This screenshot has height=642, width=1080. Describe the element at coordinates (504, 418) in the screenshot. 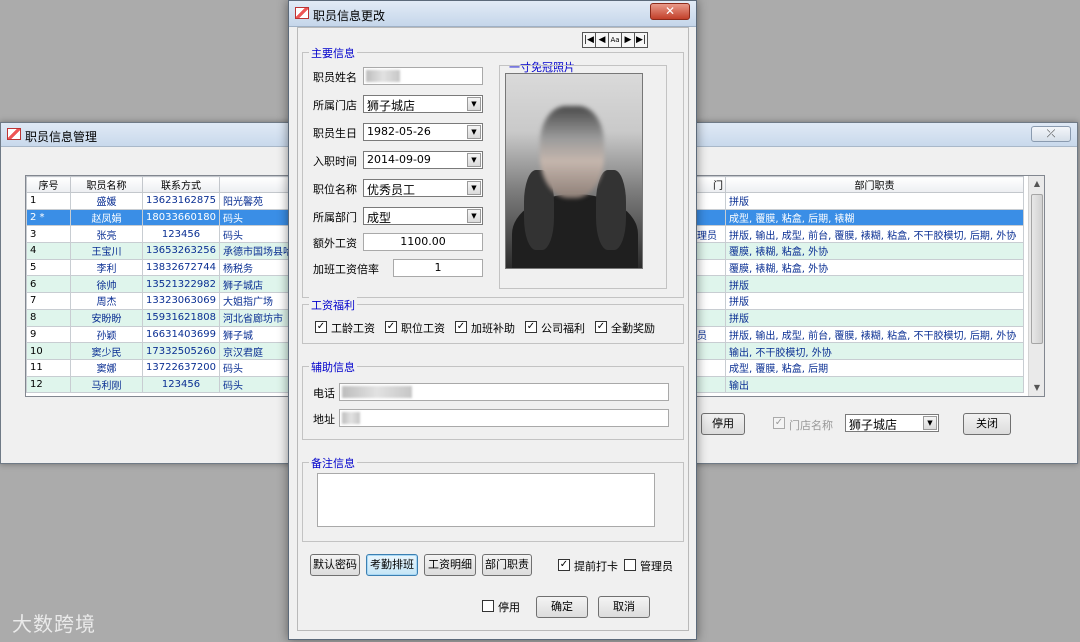

I see `address-input` at that location.